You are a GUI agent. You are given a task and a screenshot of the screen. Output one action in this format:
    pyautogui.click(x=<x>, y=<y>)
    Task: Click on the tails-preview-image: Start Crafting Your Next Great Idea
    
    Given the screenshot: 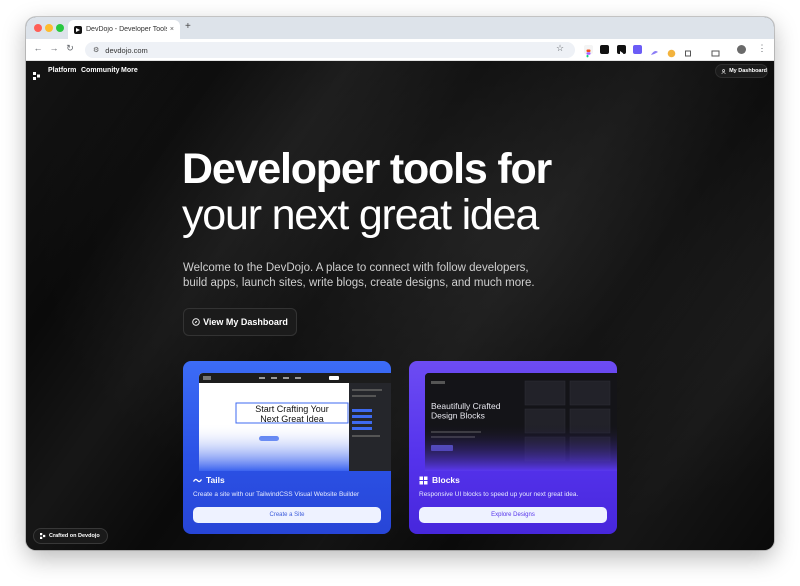 What is the action you would take?
    pyautogui.click(x=295, y=422)
    